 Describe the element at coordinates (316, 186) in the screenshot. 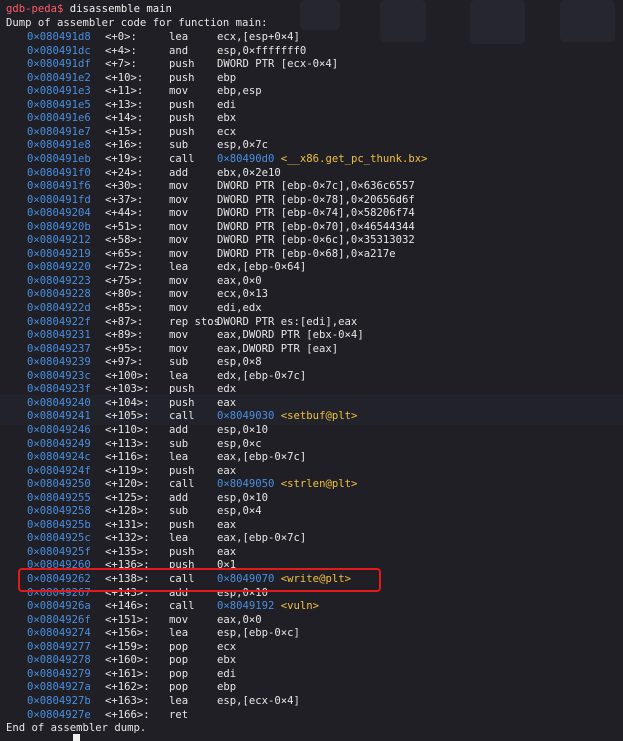

I see `asm-operands: DWORD PTR [ebp-0×7c],0×636c6557` at that location.